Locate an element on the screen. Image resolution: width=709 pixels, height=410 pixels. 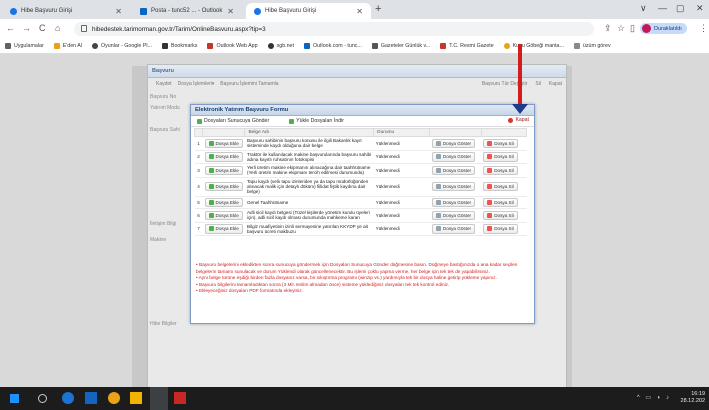
side-label: İletişim Bilgi is located at coordinates (163, 224).